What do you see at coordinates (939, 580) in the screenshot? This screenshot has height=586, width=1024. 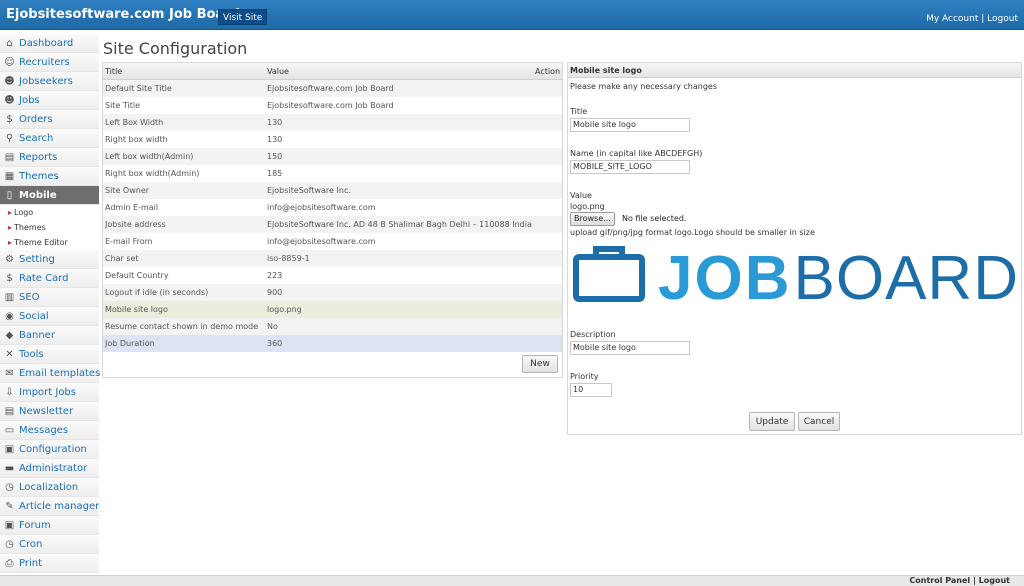 I see `control-panel-link: Control Panel` at bounding box center [939, 580].